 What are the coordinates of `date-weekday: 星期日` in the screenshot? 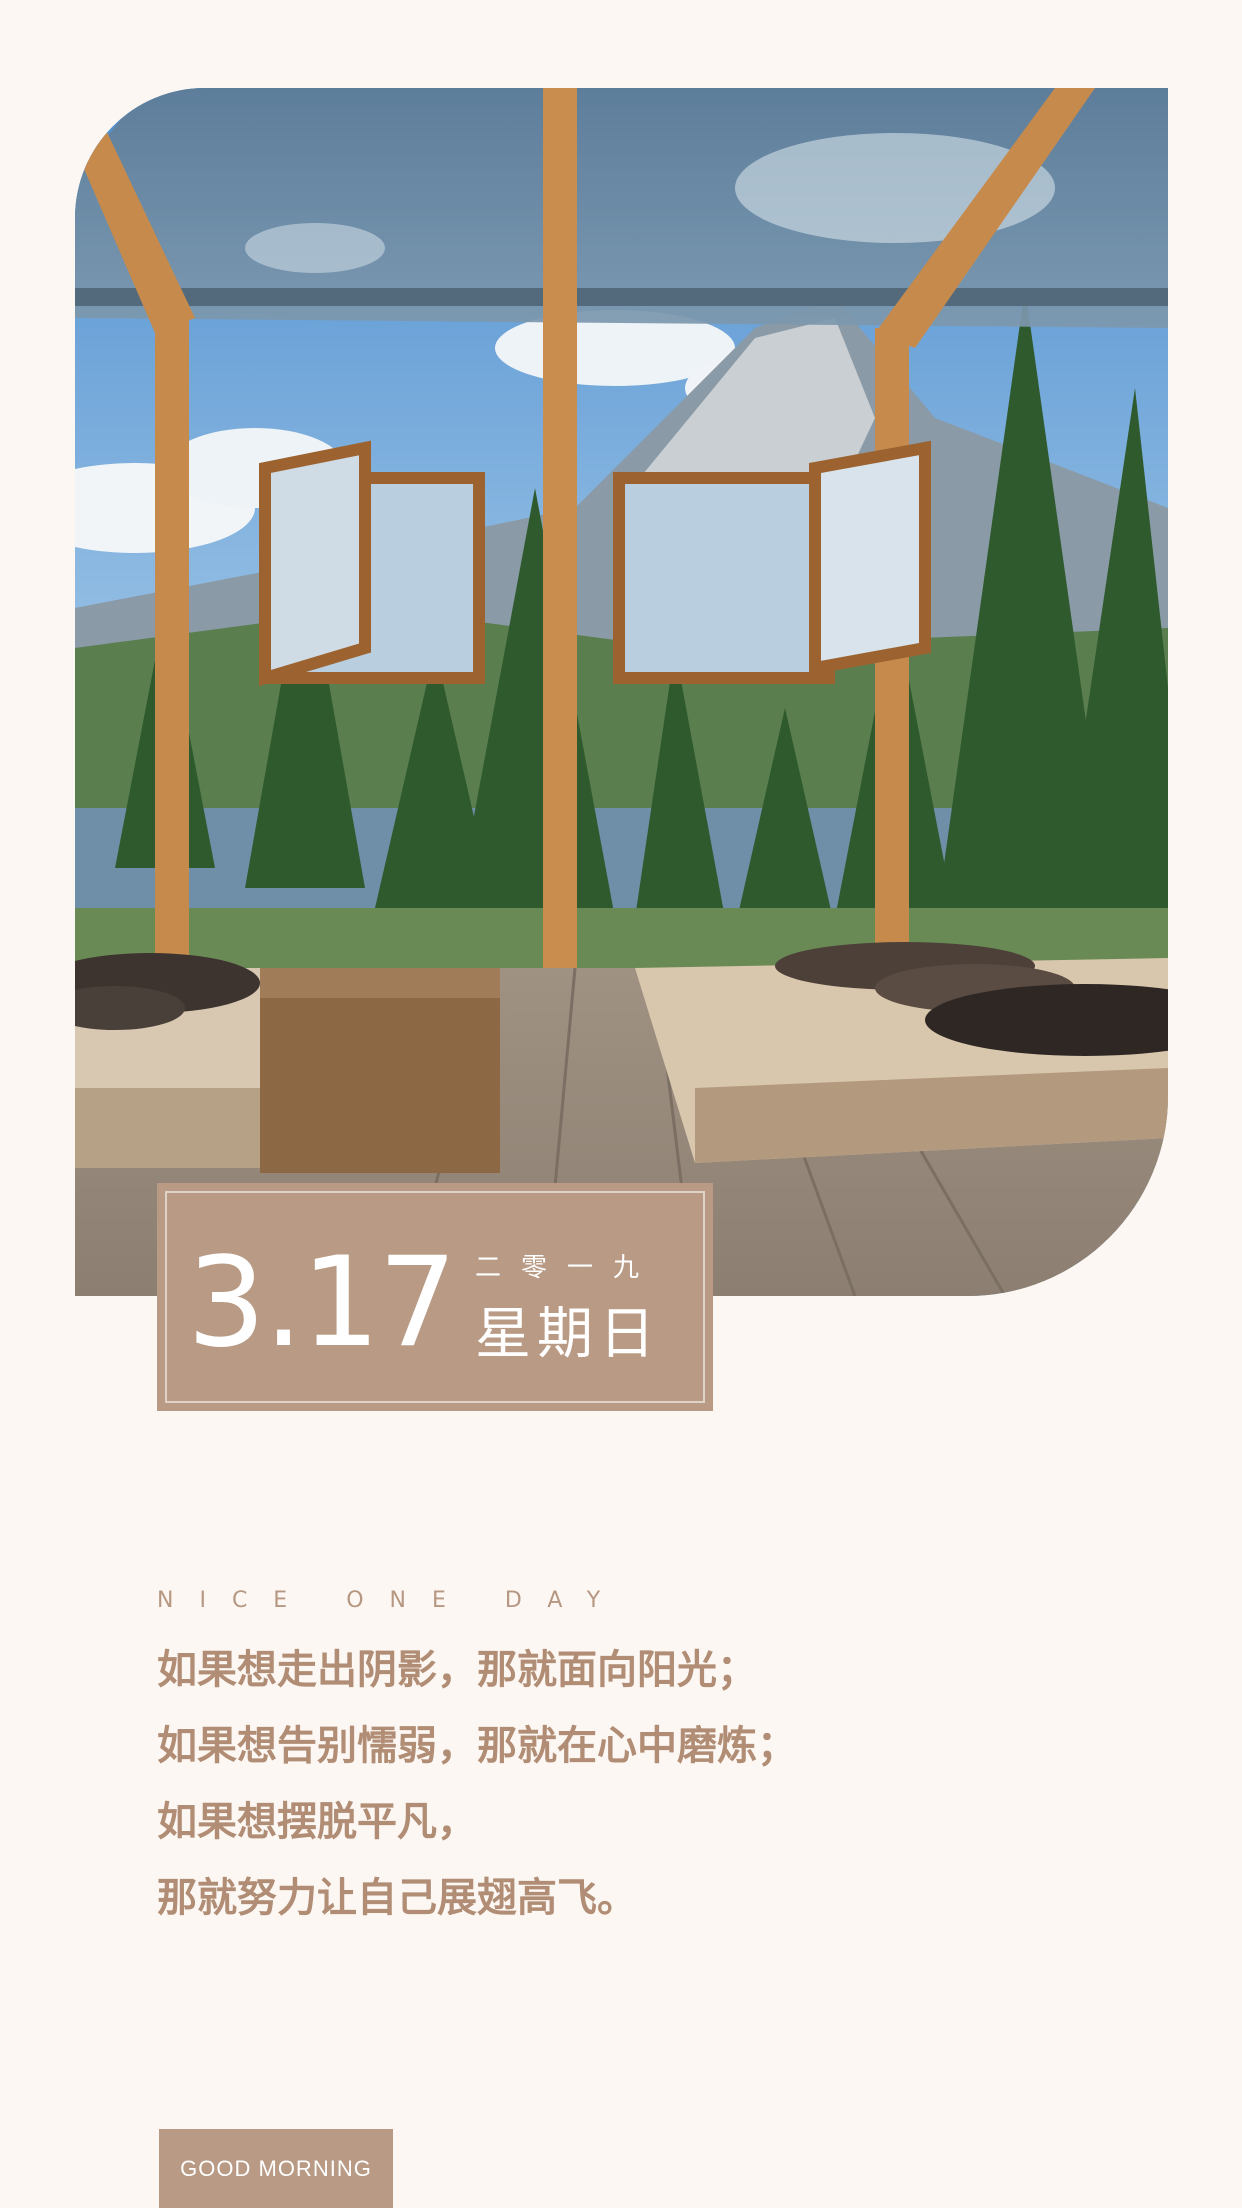 It's located at (568, 1334).